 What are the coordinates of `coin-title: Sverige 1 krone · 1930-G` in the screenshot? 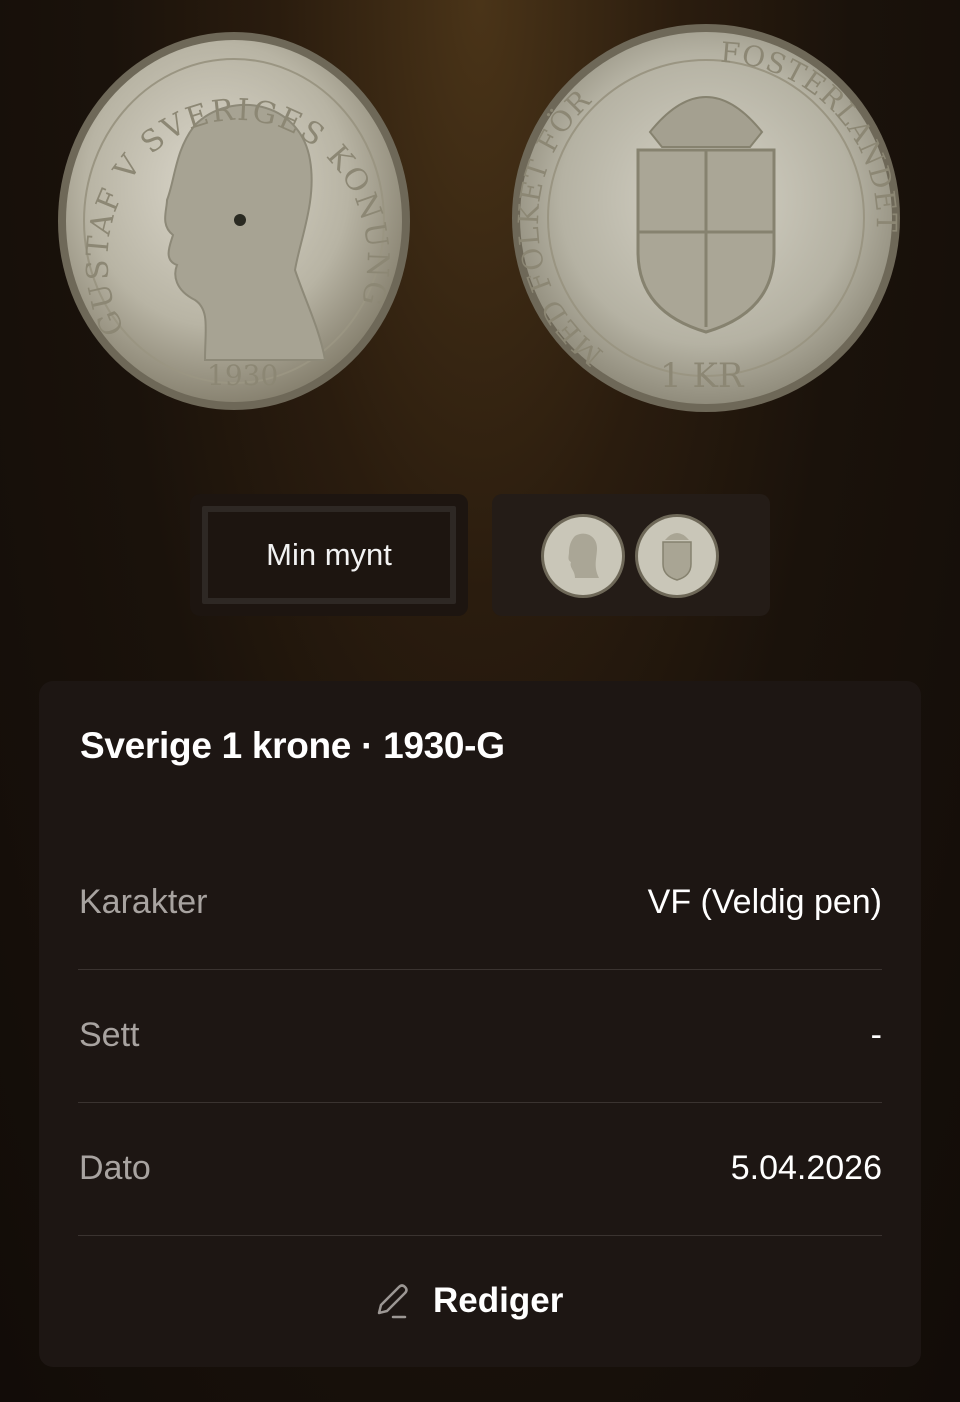 It's located at (292, 745).